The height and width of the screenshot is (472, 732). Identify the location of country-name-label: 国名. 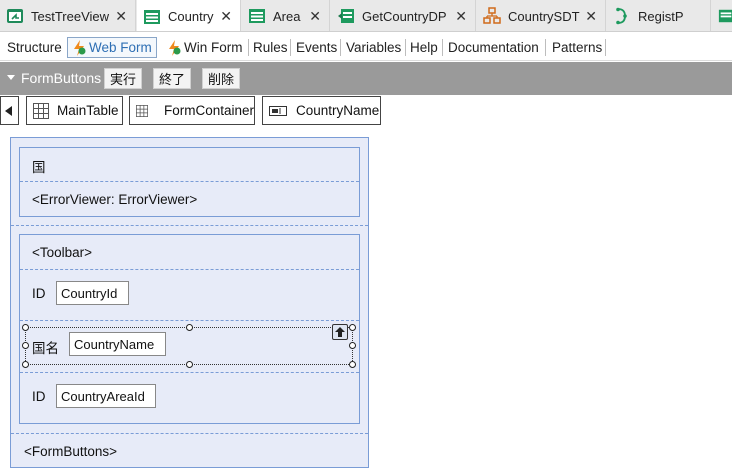
(45, 348).